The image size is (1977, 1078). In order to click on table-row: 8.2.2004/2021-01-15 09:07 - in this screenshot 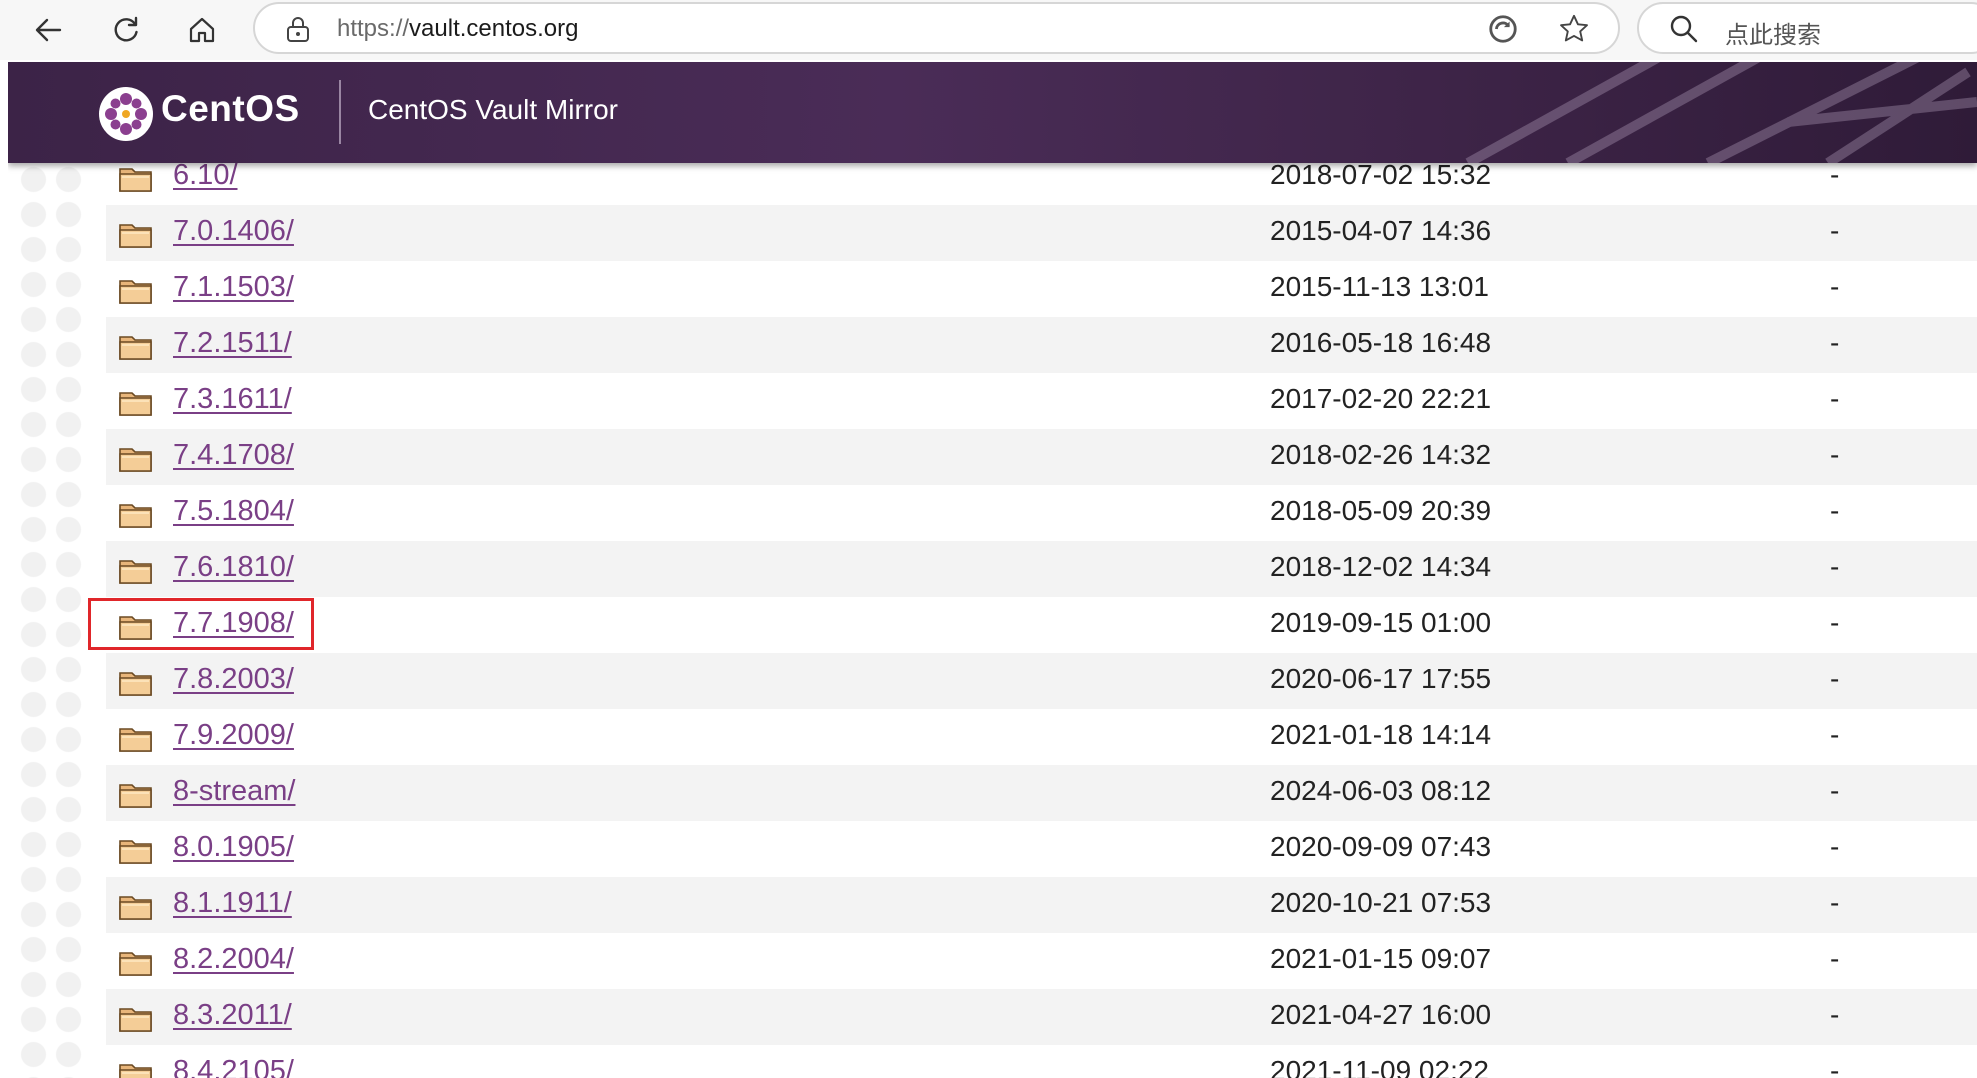, I will do `click(1041, 961)`.